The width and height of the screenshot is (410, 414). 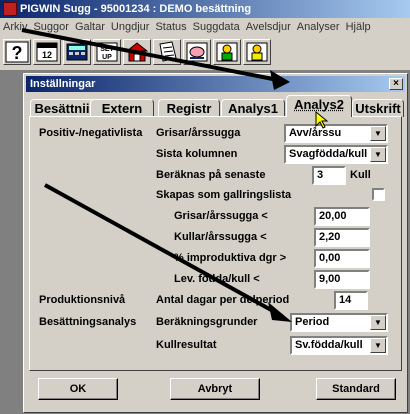 I want to click on improd-input: 0,00, so click(x=342, y=258).